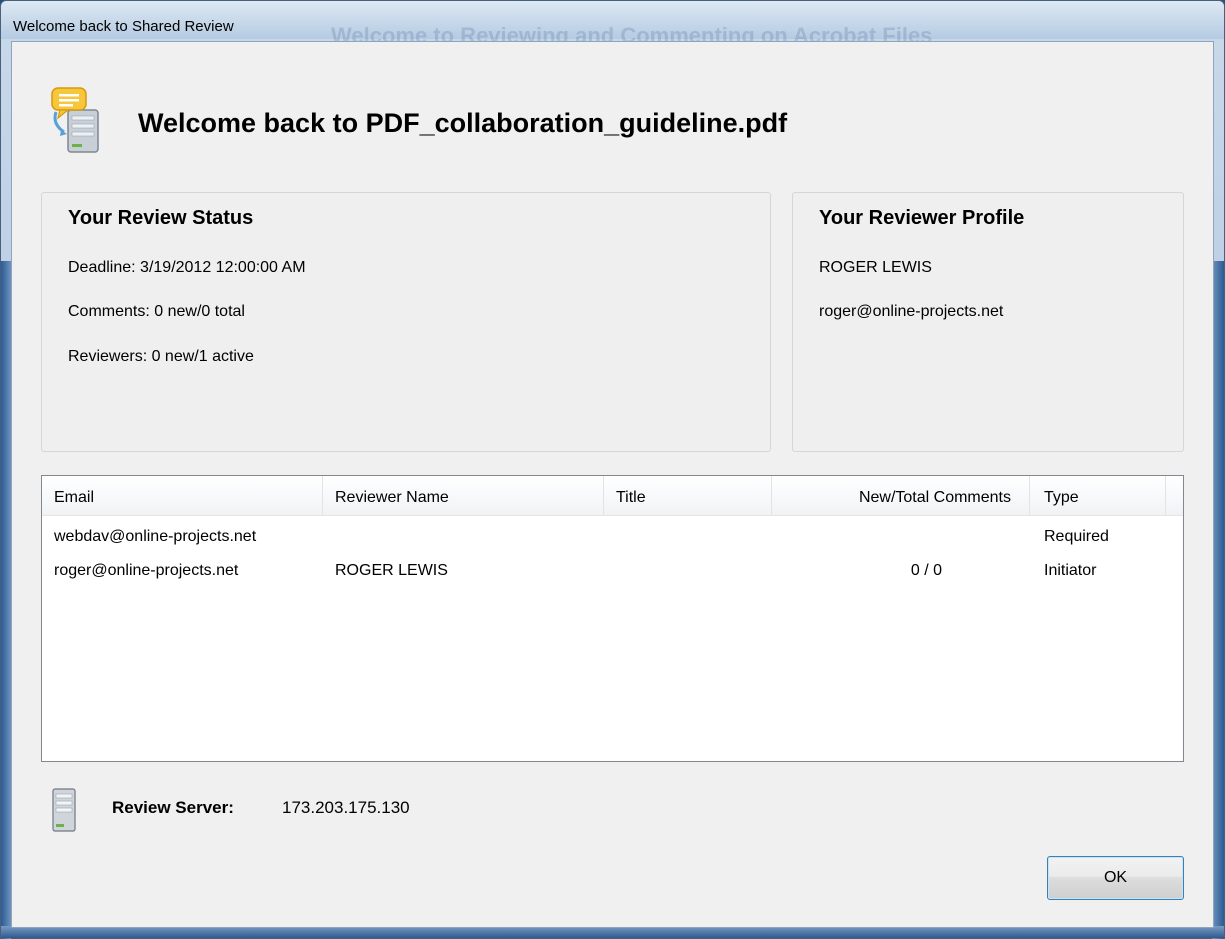 The image size is (1225, 939). I want to click on server-icon, so click(64, 810).